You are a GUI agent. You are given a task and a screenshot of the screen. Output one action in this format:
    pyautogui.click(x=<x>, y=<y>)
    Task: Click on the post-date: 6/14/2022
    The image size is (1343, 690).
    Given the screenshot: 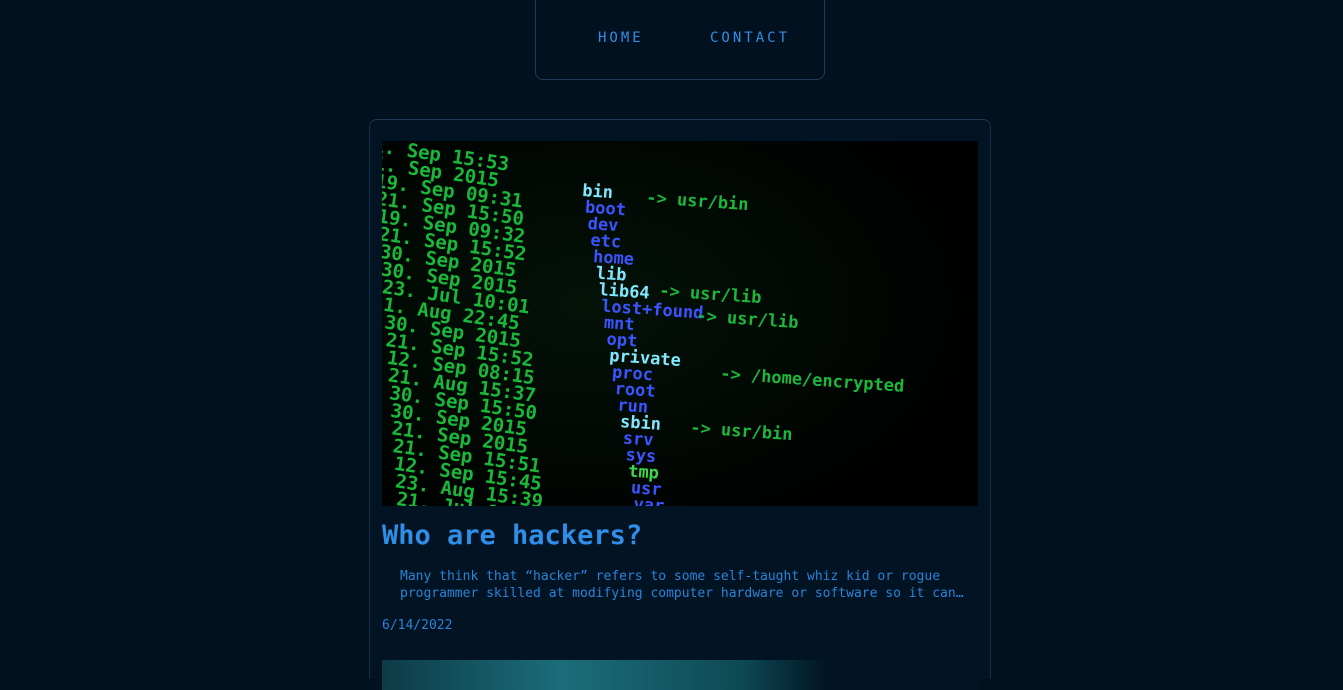 What is the action you would take?
    pyautogui.click(x=417, y=625)
    